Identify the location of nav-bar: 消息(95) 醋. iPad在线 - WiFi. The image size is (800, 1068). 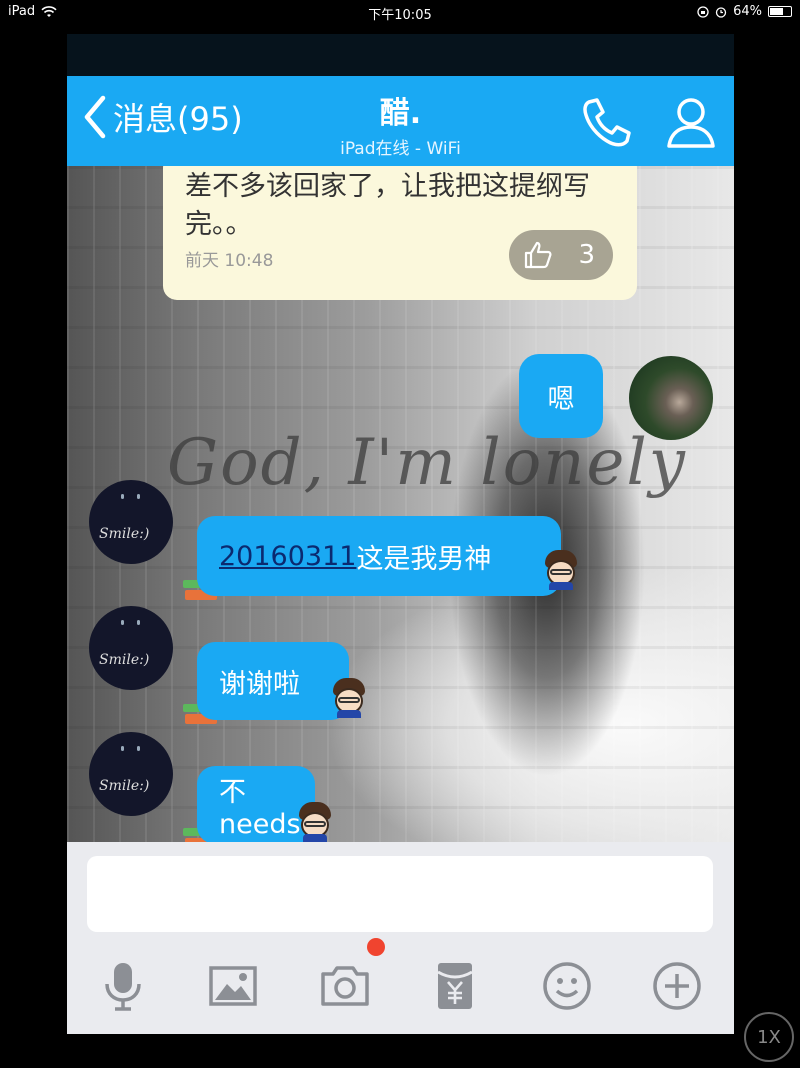
(400, 121).